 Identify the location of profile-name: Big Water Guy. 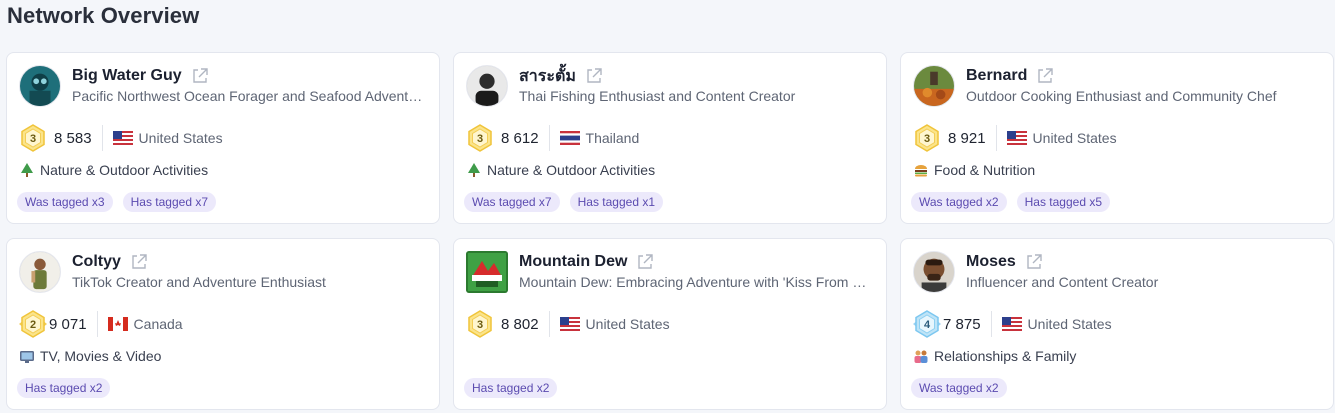
(127, 76).